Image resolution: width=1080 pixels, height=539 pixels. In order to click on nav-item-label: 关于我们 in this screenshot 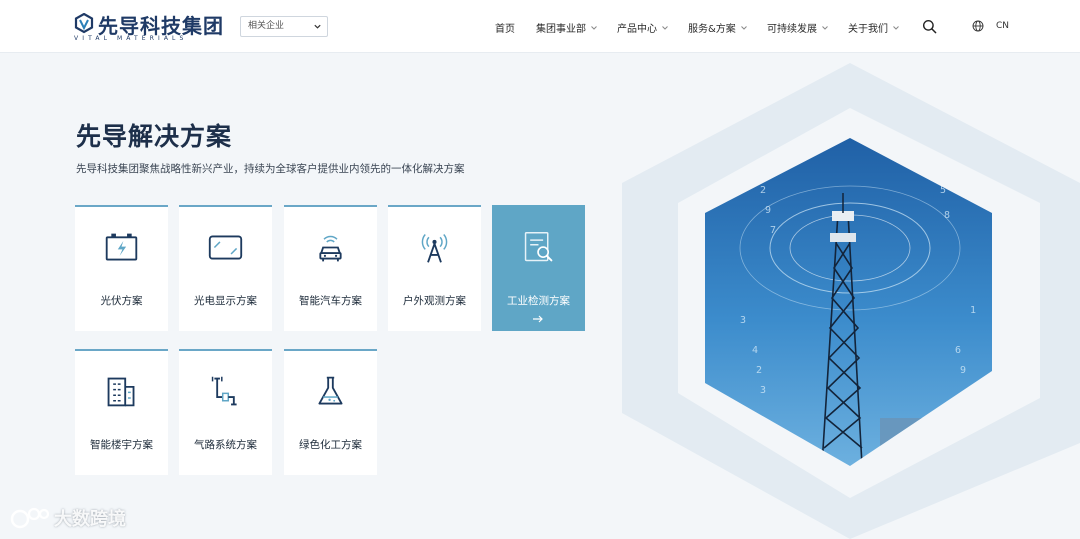, I will do `click(868, 29)`.